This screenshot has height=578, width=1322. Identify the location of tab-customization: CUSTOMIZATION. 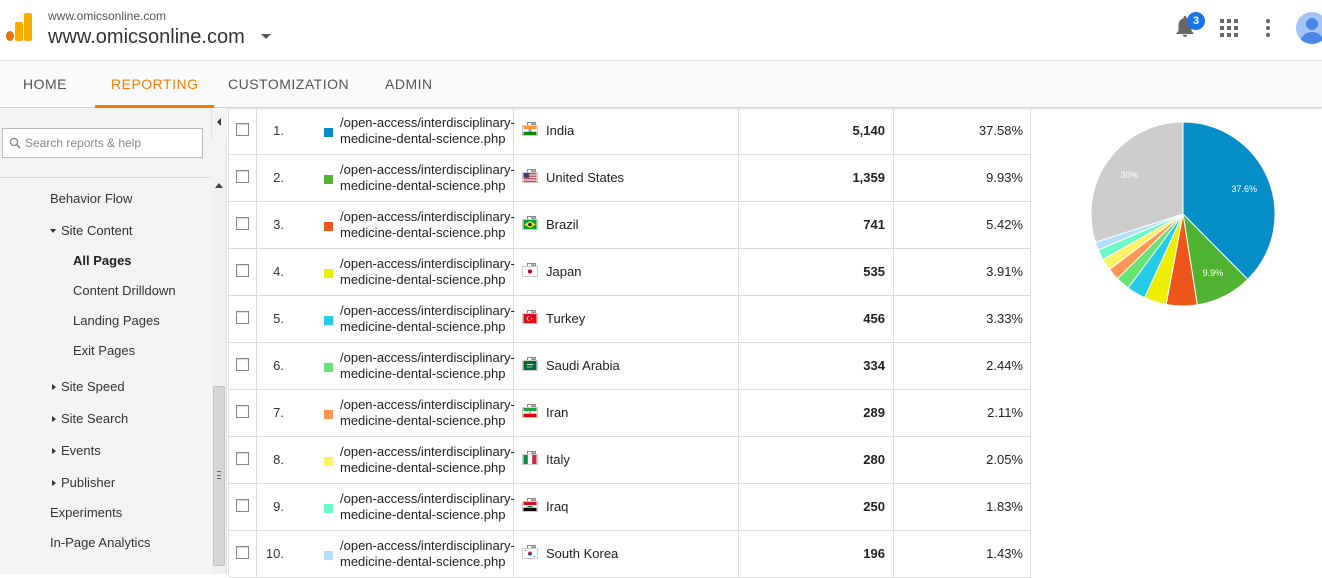
(288, 84).